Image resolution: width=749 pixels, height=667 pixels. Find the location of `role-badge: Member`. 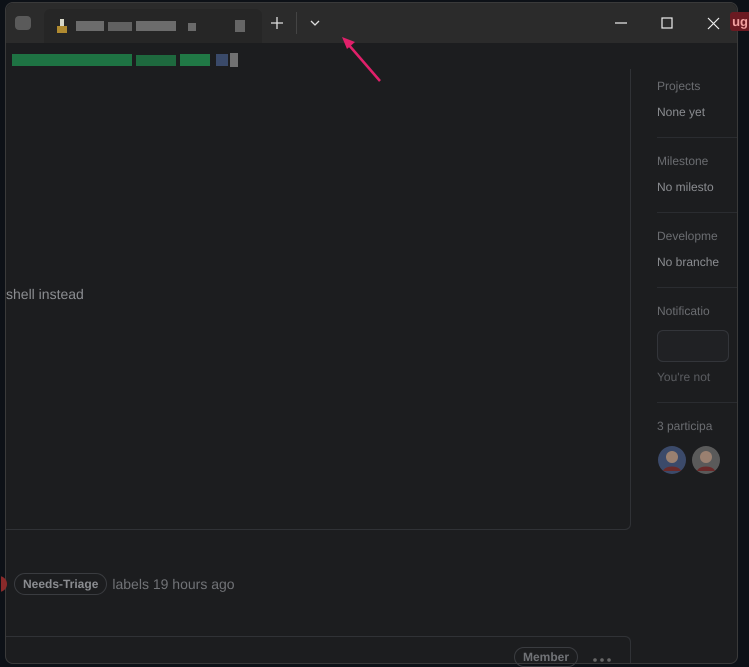

role-badge: Member is located at coordinates (546, 657).